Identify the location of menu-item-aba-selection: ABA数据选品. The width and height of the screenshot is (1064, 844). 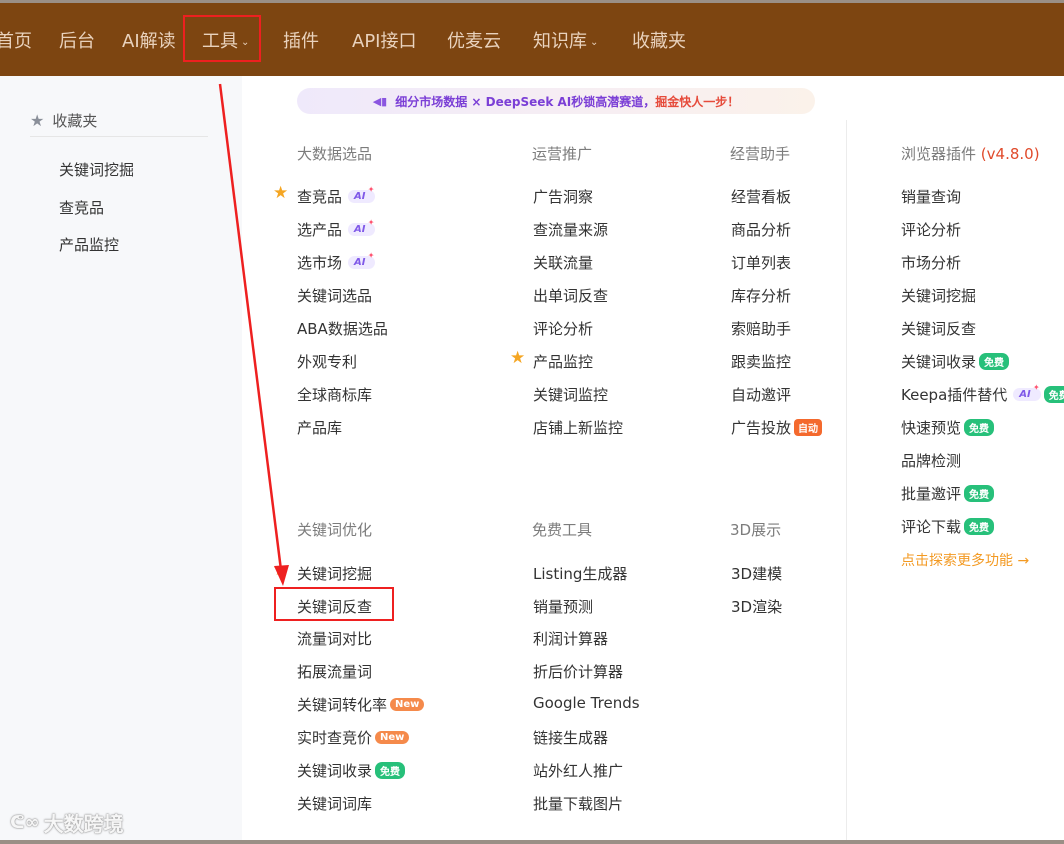
(342, 328).